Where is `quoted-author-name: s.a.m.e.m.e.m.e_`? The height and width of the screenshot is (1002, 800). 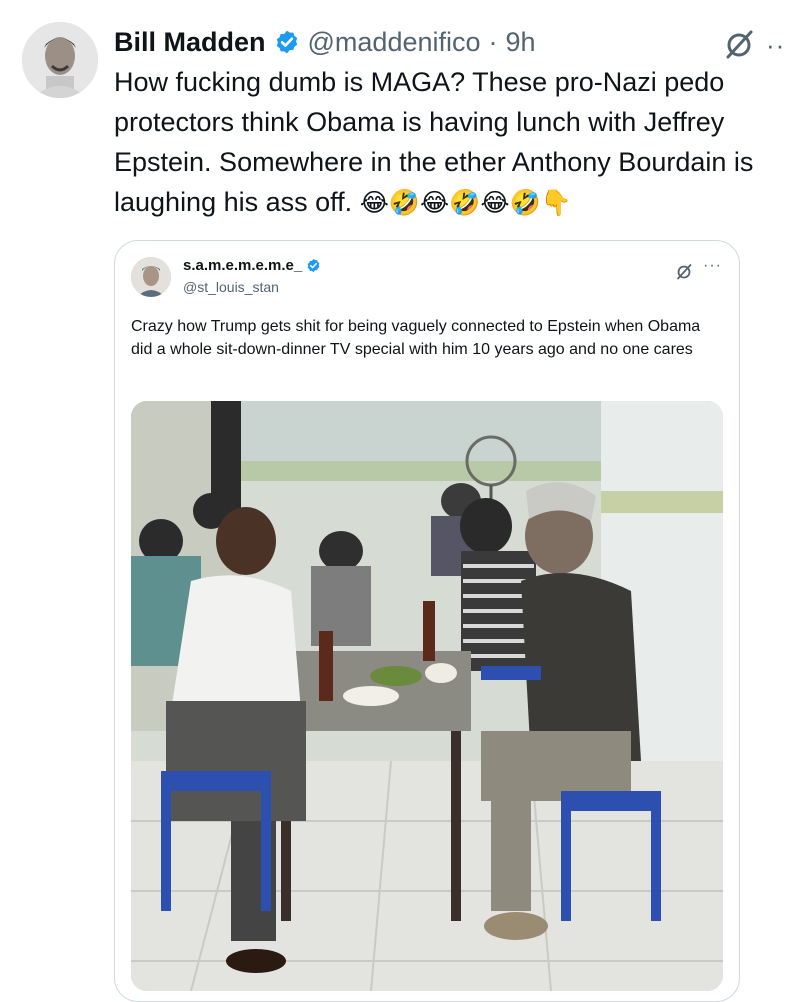 quoted-author-name: s.a.m.e.m.e.m.e_ is located at coordinates (242, 265).